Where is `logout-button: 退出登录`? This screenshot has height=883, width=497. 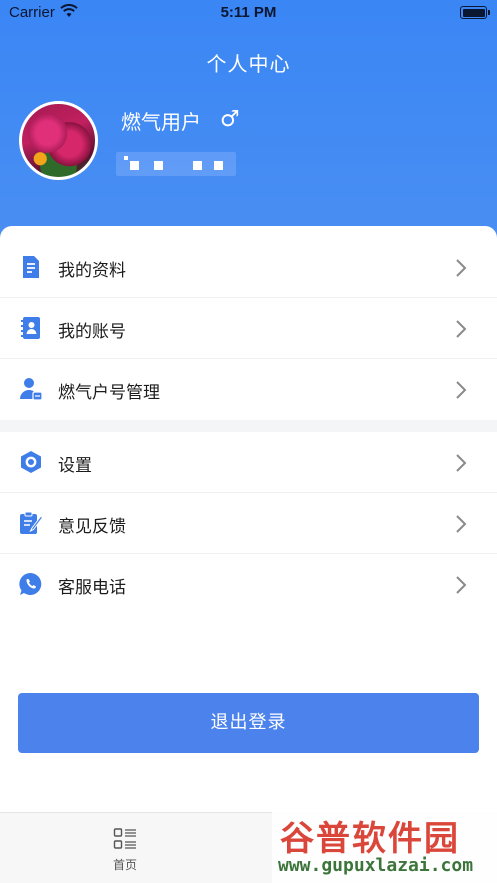 logout-button: 退出登录 is located at coordinates (248, 723).